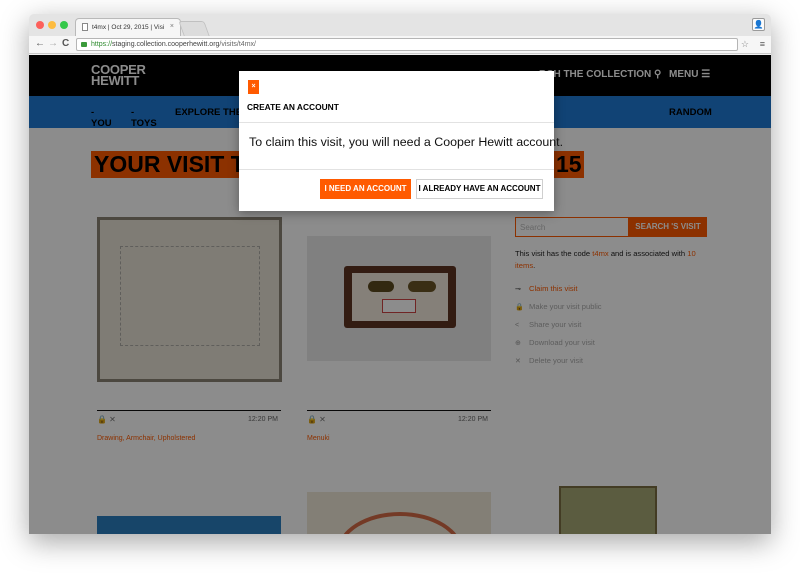 This screenshot has width=800, height=575. I want to click on browser-menu-icon: ≡, so click(762, 44).